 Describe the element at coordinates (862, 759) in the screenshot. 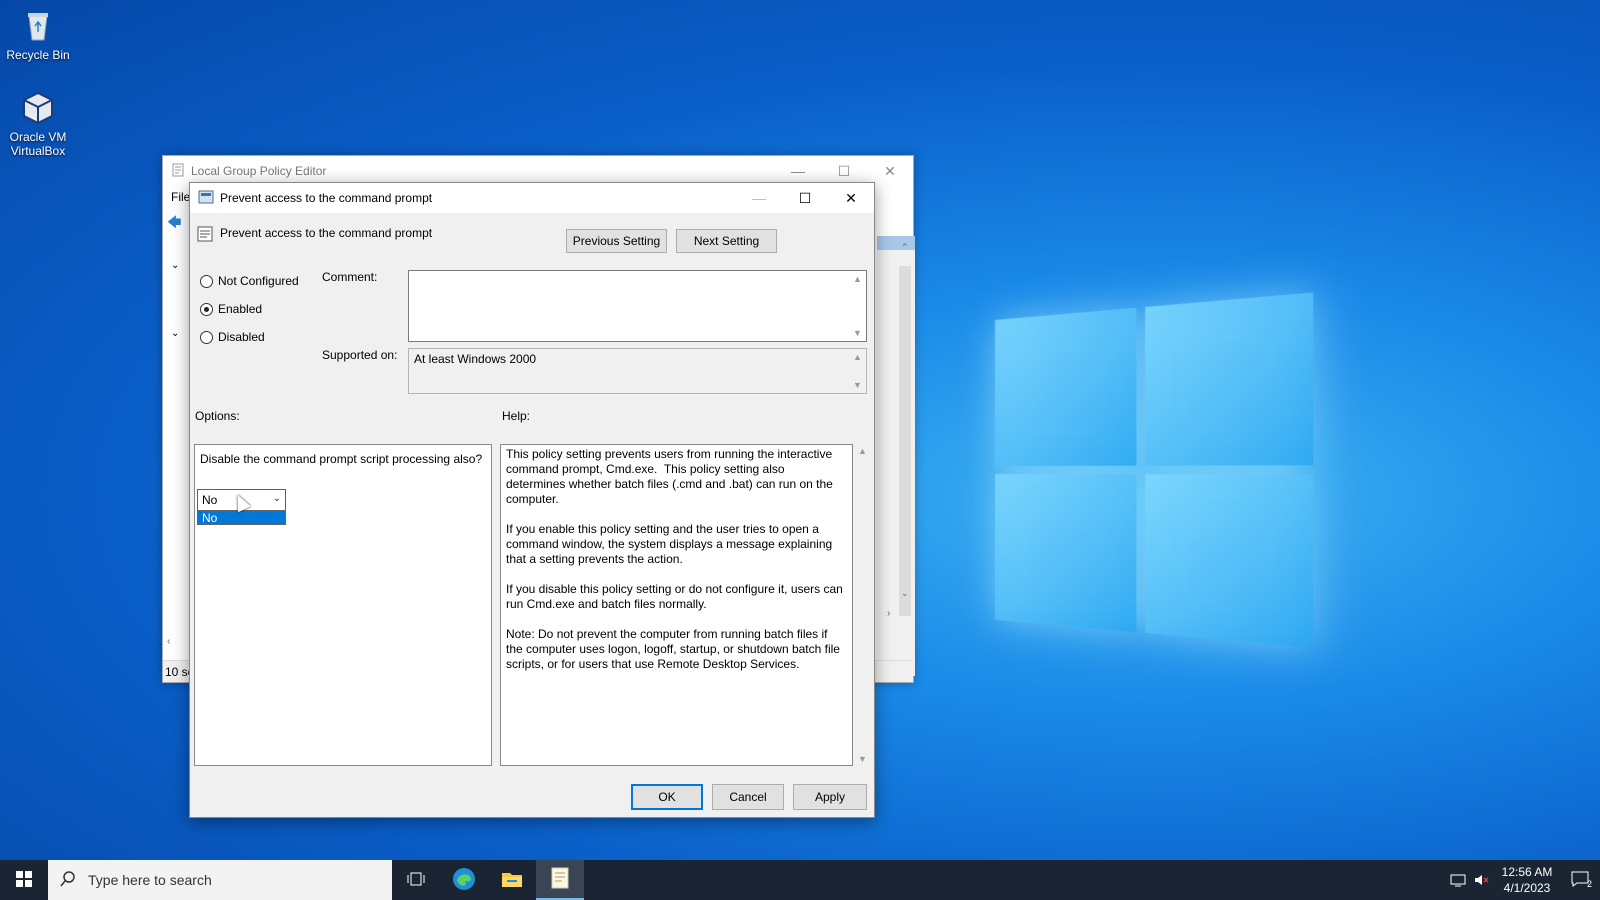

I see `help-scroll-down-icon: ▼` at that location.